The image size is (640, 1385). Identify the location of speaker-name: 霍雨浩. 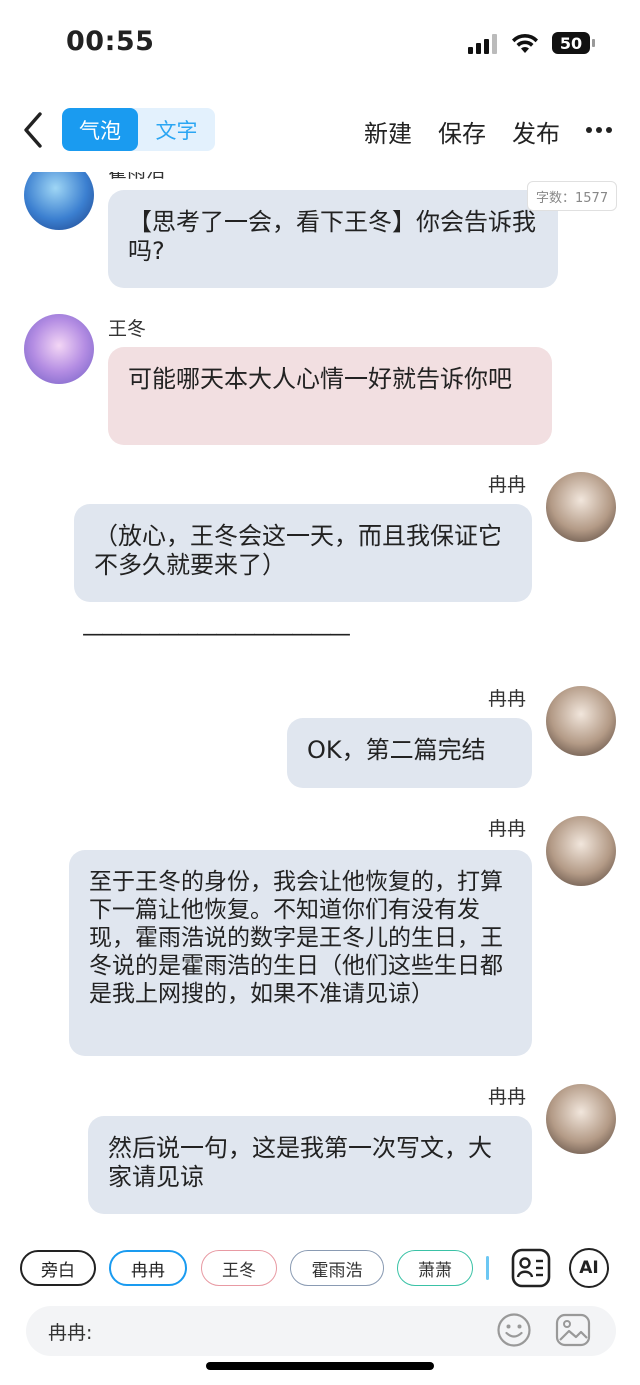
(136, 177).